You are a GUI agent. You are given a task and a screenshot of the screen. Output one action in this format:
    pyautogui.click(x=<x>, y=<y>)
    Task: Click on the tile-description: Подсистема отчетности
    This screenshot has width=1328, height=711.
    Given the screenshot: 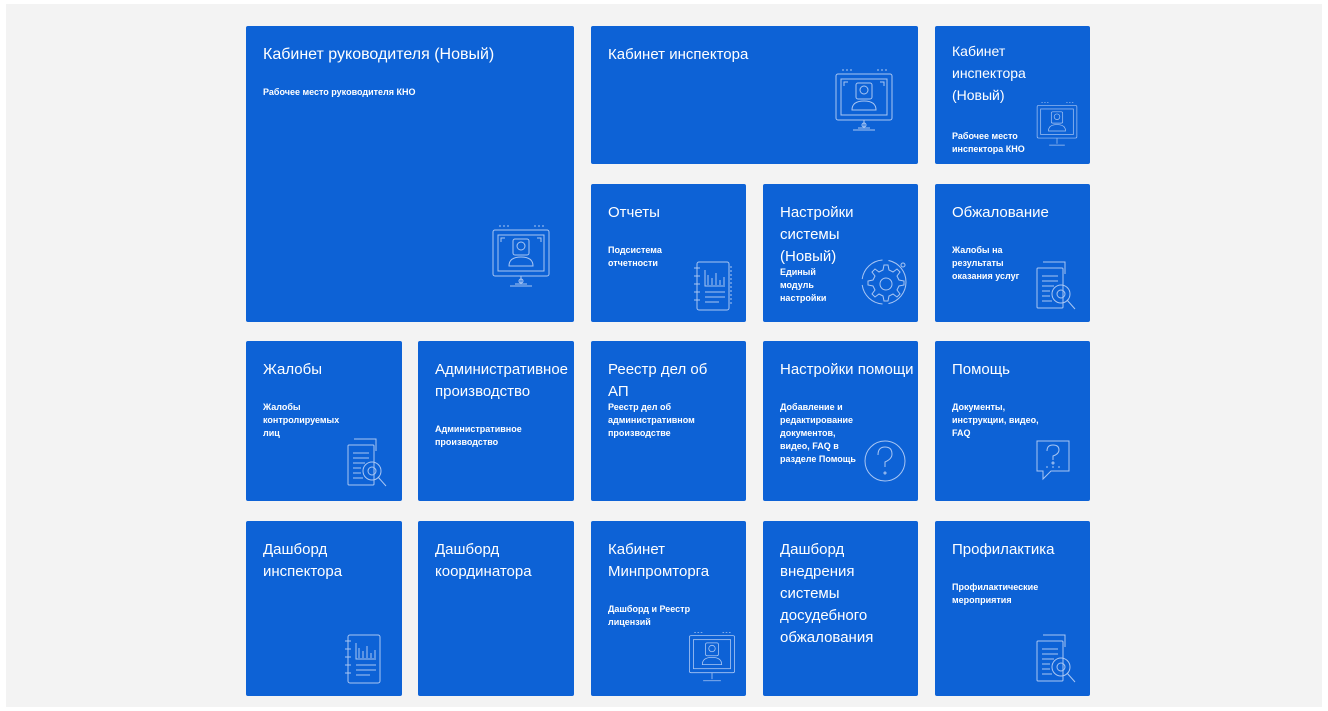 What is the action you would take?
    pyautogui.click(x=635, y=256)
    